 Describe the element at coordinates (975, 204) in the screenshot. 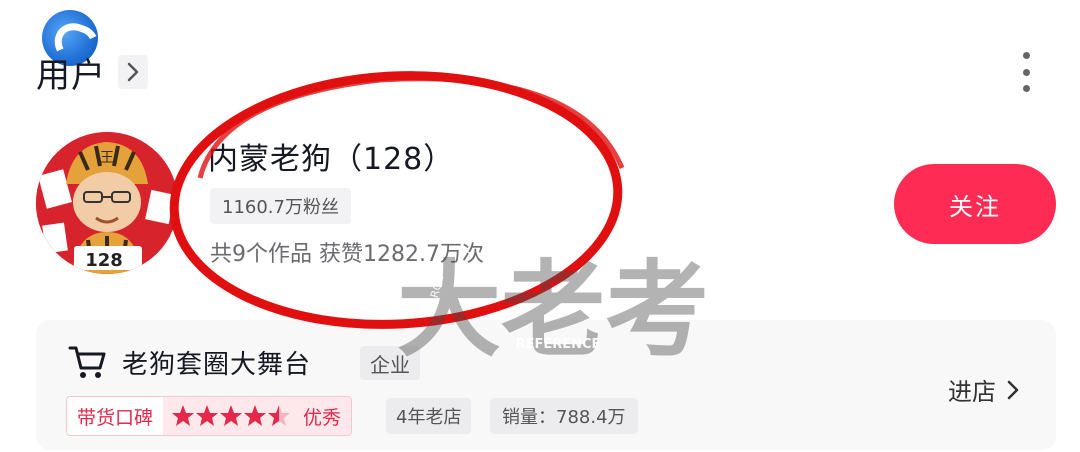

I see `follow-button: 关注` at that location.